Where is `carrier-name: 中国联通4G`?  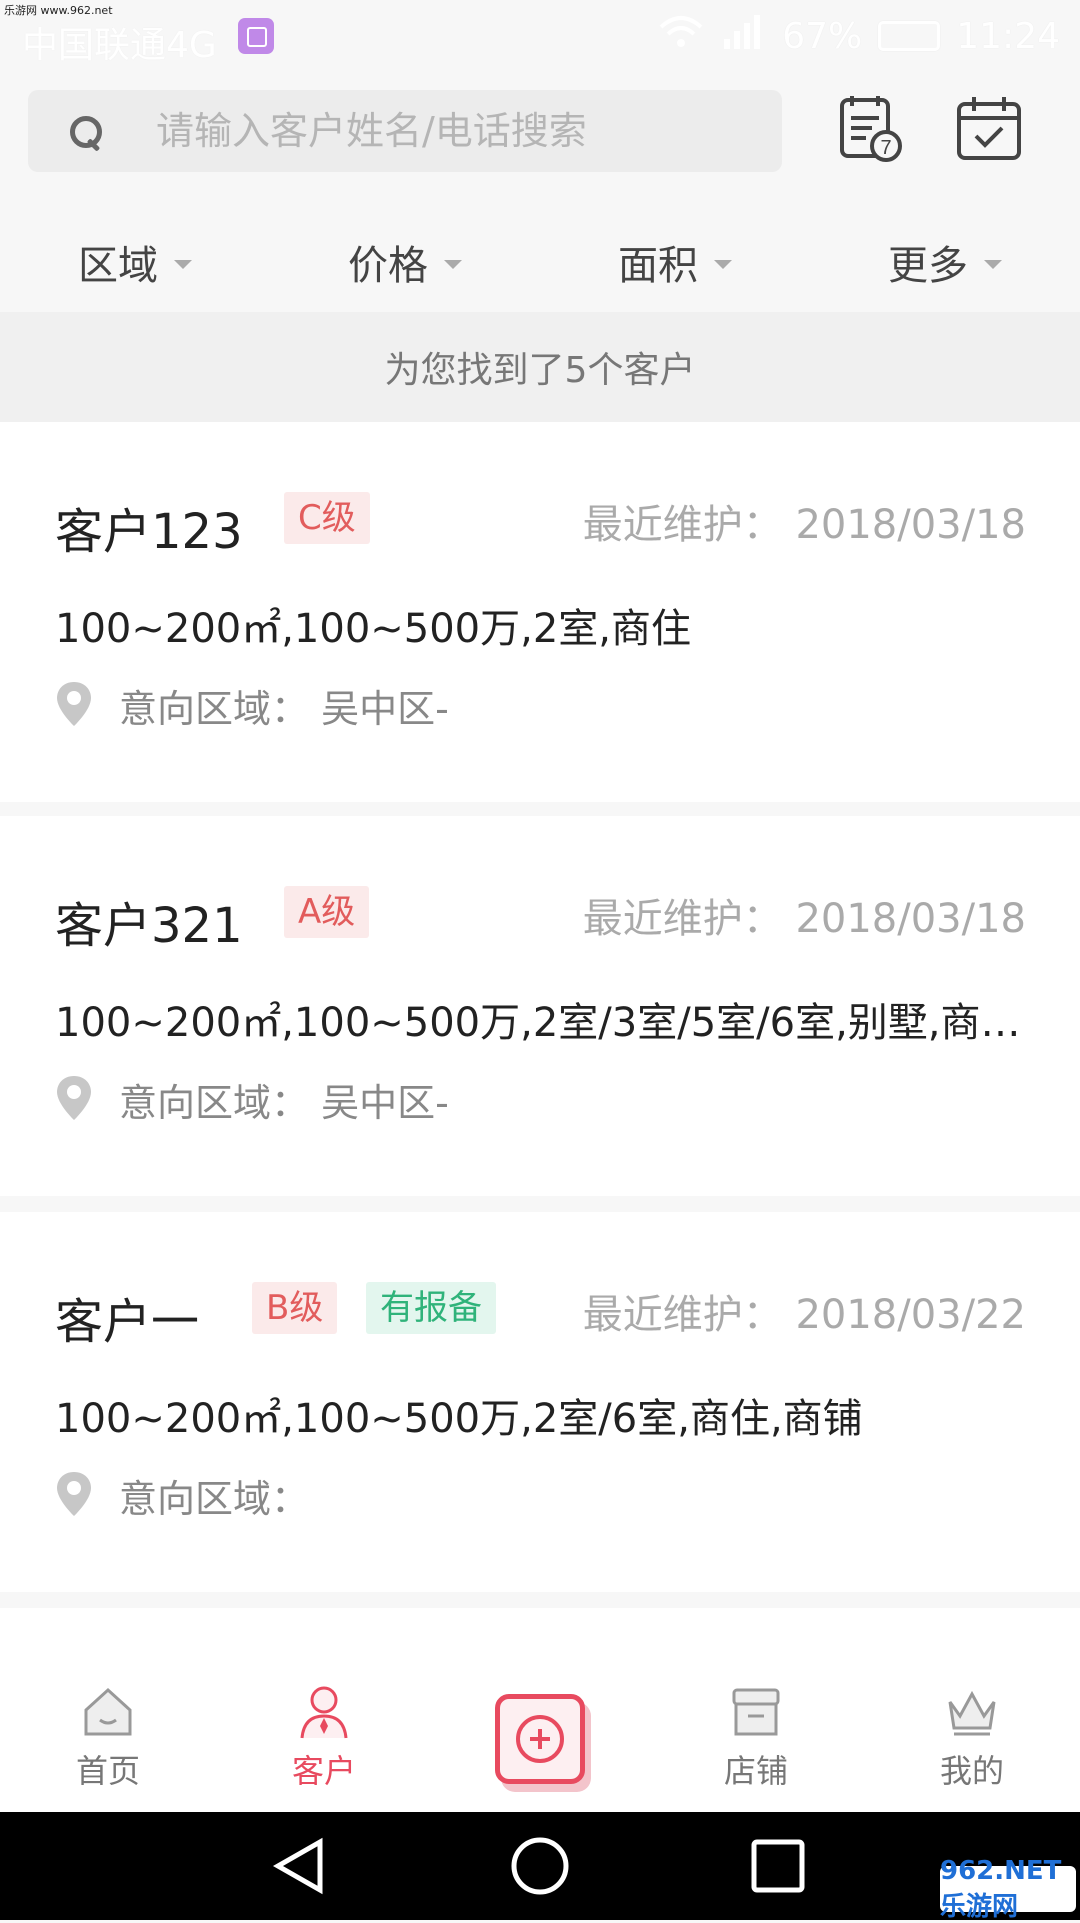
carrier-name: 中国联通4G is located at coordinates (119, 45).